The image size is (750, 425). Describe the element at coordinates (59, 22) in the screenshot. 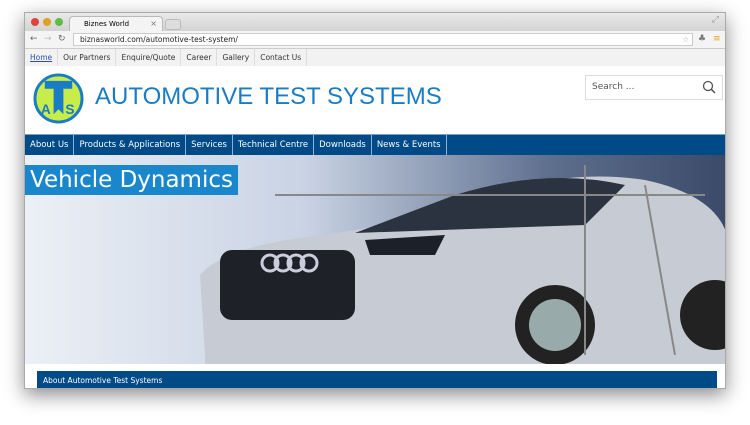

I see `zoom-window-button` at that location.